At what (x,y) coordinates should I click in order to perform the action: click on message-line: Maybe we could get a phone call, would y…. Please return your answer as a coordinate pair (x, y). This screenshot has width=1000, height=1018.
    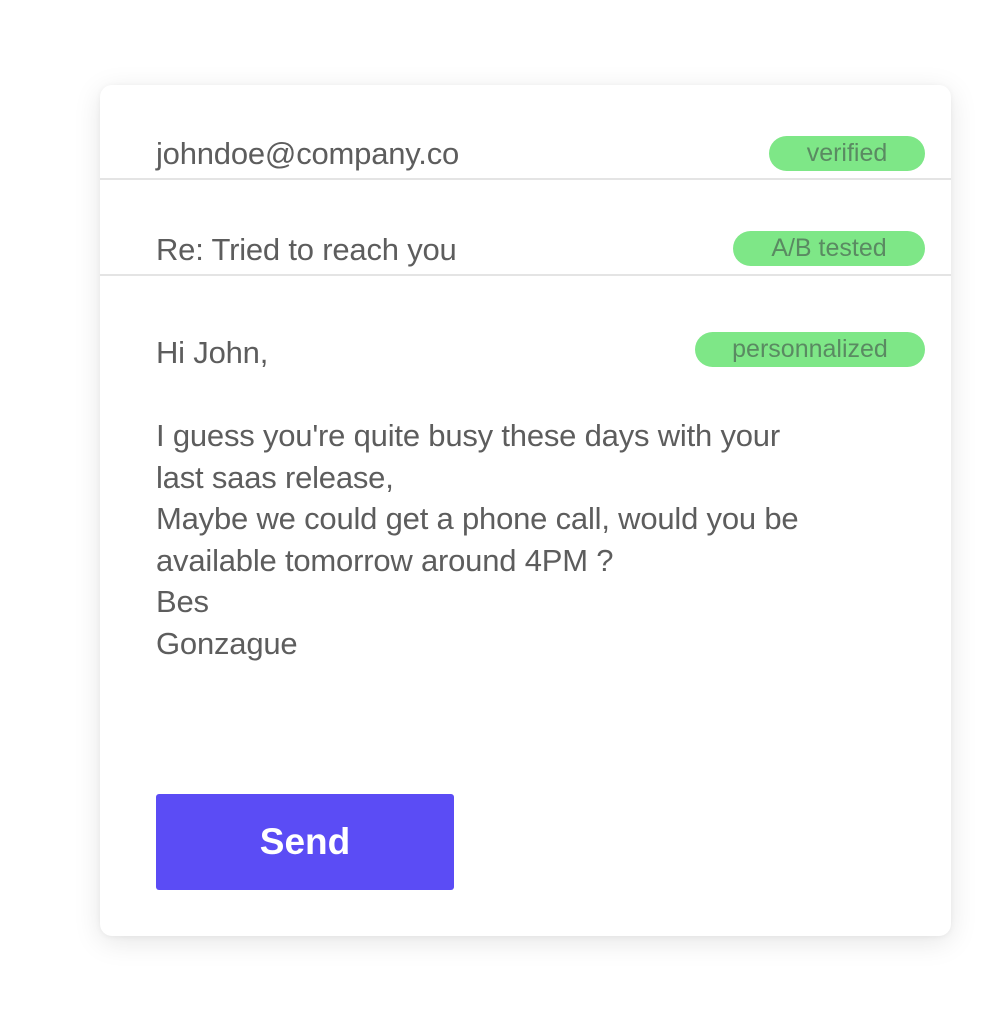
    Looking at the image, I should click on (477, 518).